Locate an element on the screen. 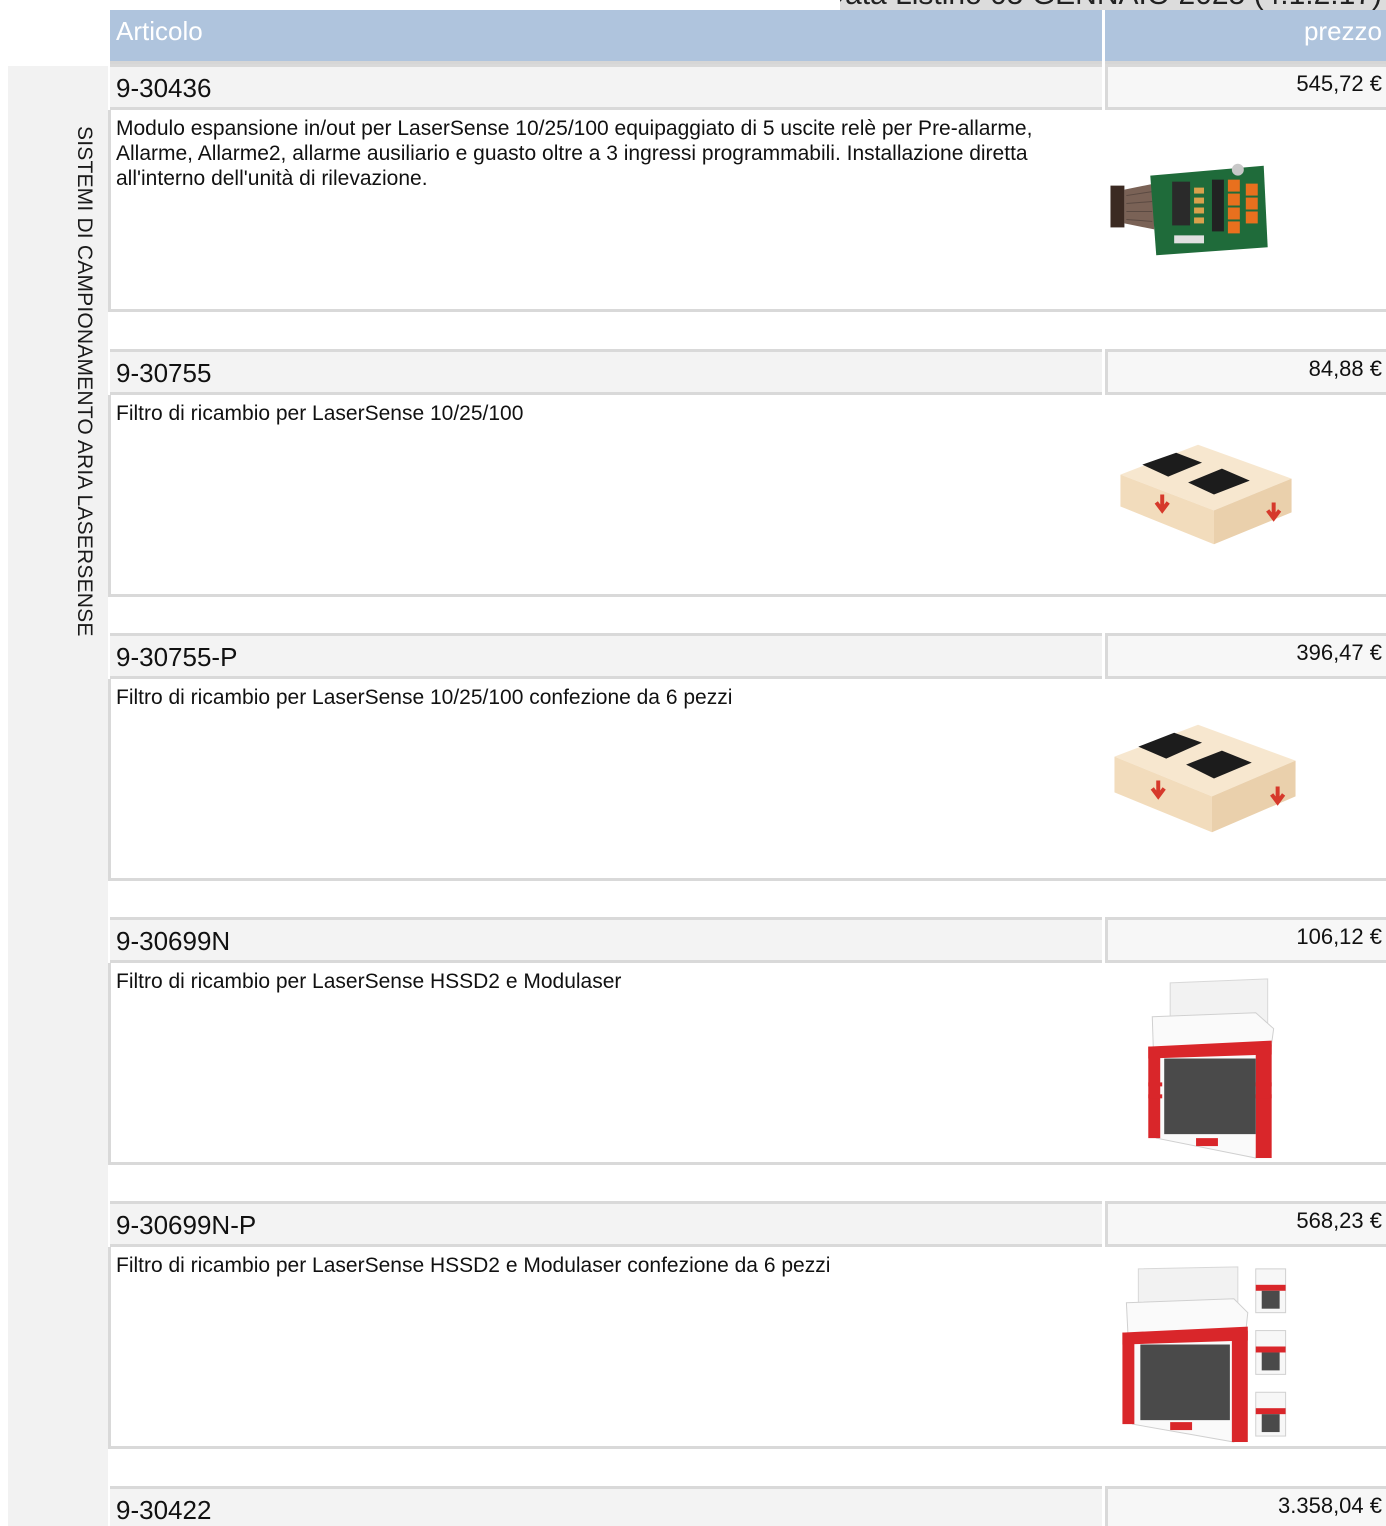 Image resolution: width=1386 pixels, height=1526 pixels. header-article: Articolo is located at coordinates (606, 37).